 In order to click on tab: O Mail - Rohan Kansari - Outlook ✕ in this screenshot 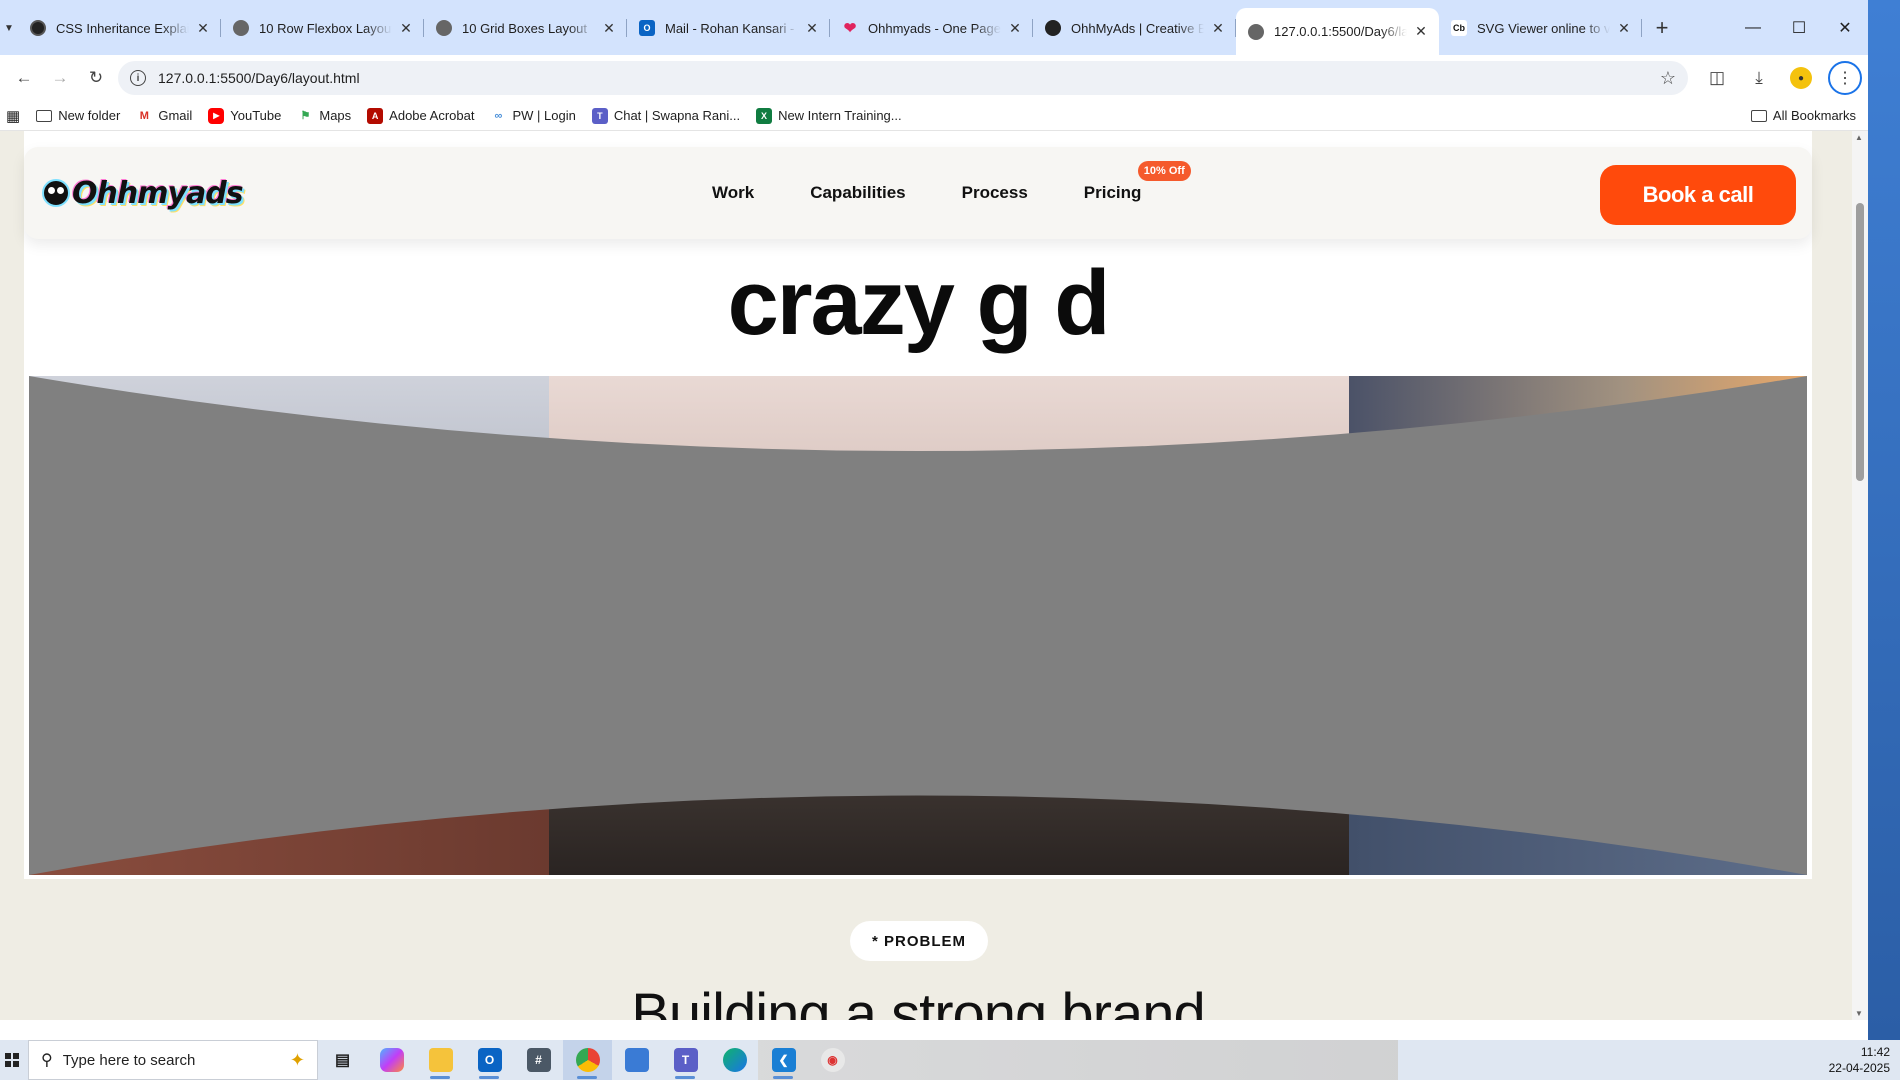, I will do `click(728, 28)`.